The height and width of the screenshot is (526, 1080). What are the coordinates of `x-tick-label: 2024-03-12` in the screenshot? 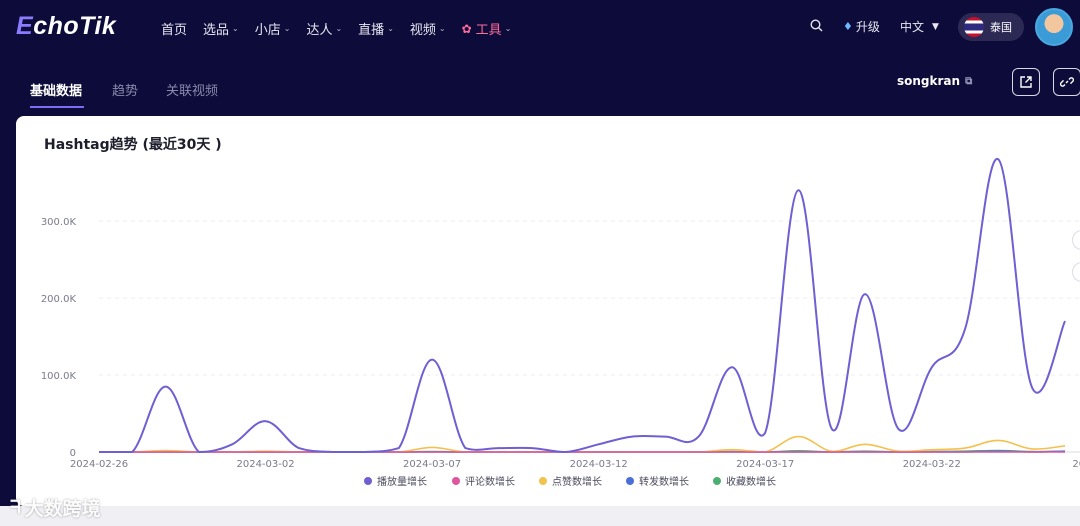 It's located at (599, 464).